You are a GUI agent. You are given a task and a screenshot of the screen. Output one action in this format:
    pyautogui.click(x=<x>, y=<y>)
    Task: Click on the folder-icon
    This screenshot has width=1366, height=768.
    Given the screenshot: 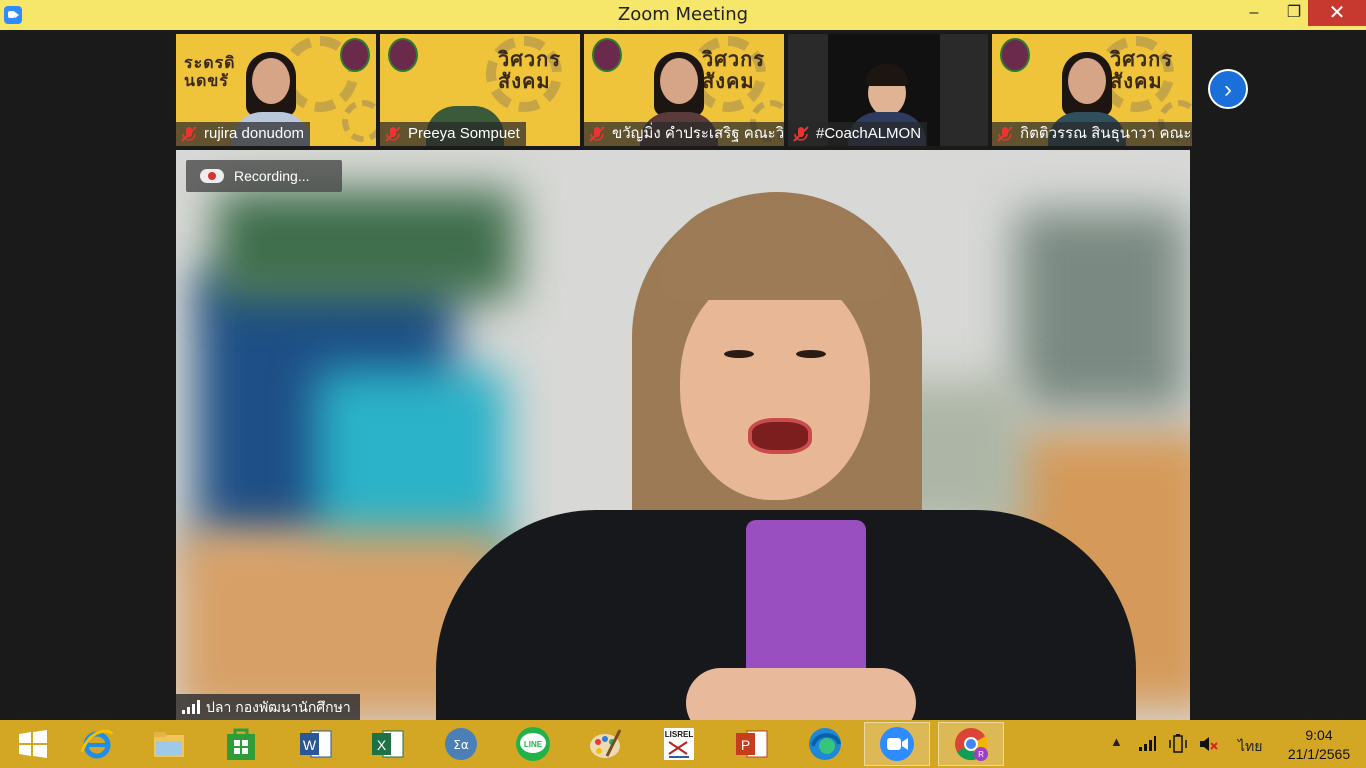 What is the action you would take?
    pyautogui.click(x=169, y=744)
    